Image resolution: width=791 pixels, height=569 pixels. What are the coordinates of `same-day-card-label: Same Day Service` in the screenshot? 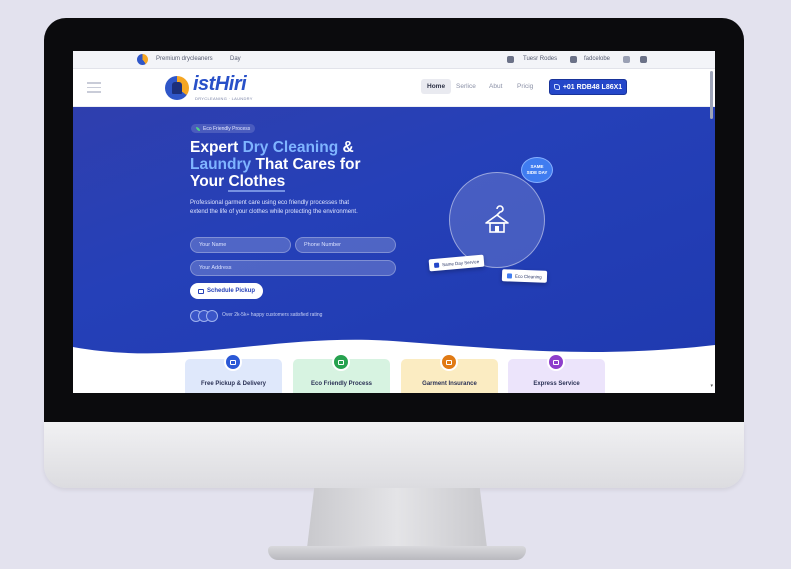 It's located at (460, 262).